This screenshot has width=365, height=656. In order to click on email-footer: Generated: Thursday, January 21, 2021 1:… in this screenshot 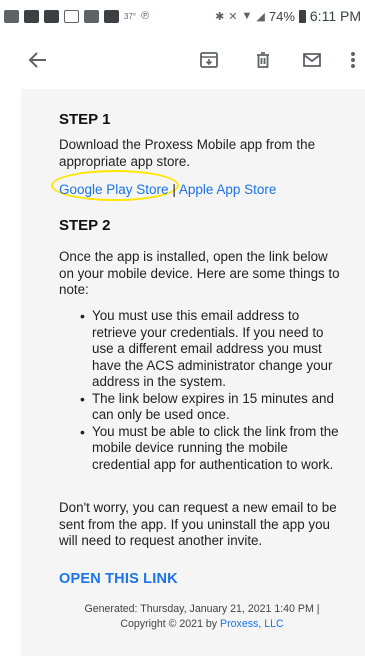, I will do `click(202, 617)`.